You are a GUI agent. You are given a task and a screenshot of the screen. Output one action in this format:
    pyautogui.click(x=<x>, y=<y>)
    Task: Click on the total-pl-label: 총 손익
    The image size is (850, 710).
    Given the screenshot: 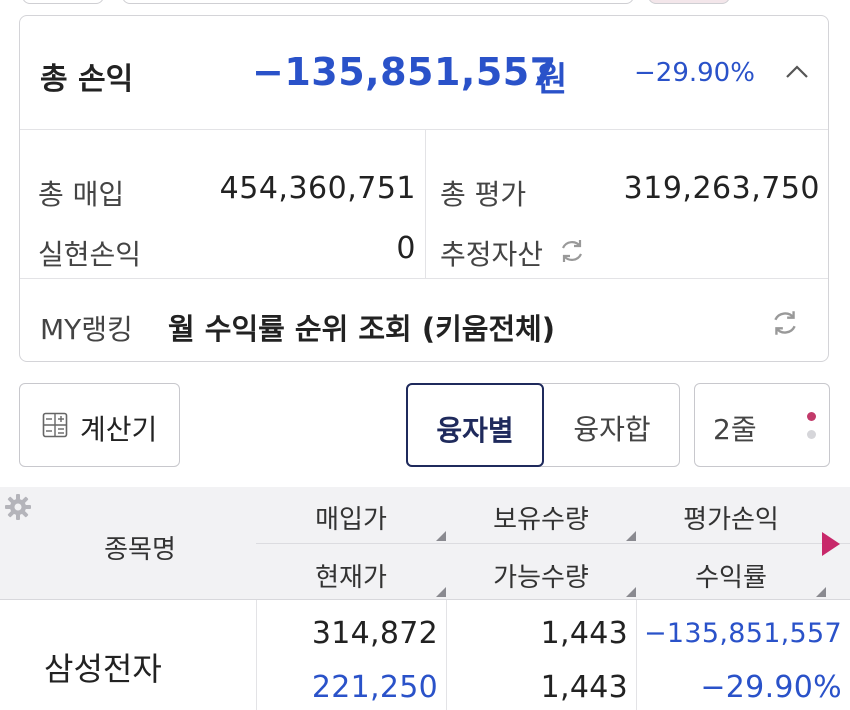 What is the action you would take?
    pyautogui.click(x=87, y=79)
    